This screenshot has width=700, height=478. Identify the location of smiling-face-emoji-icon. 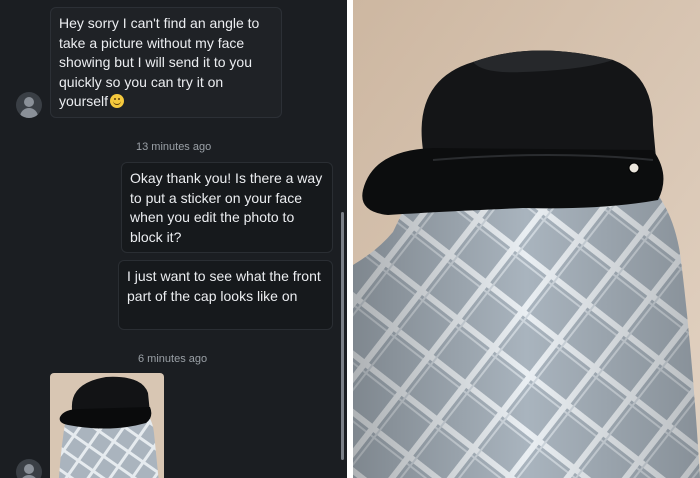
(117, 101).